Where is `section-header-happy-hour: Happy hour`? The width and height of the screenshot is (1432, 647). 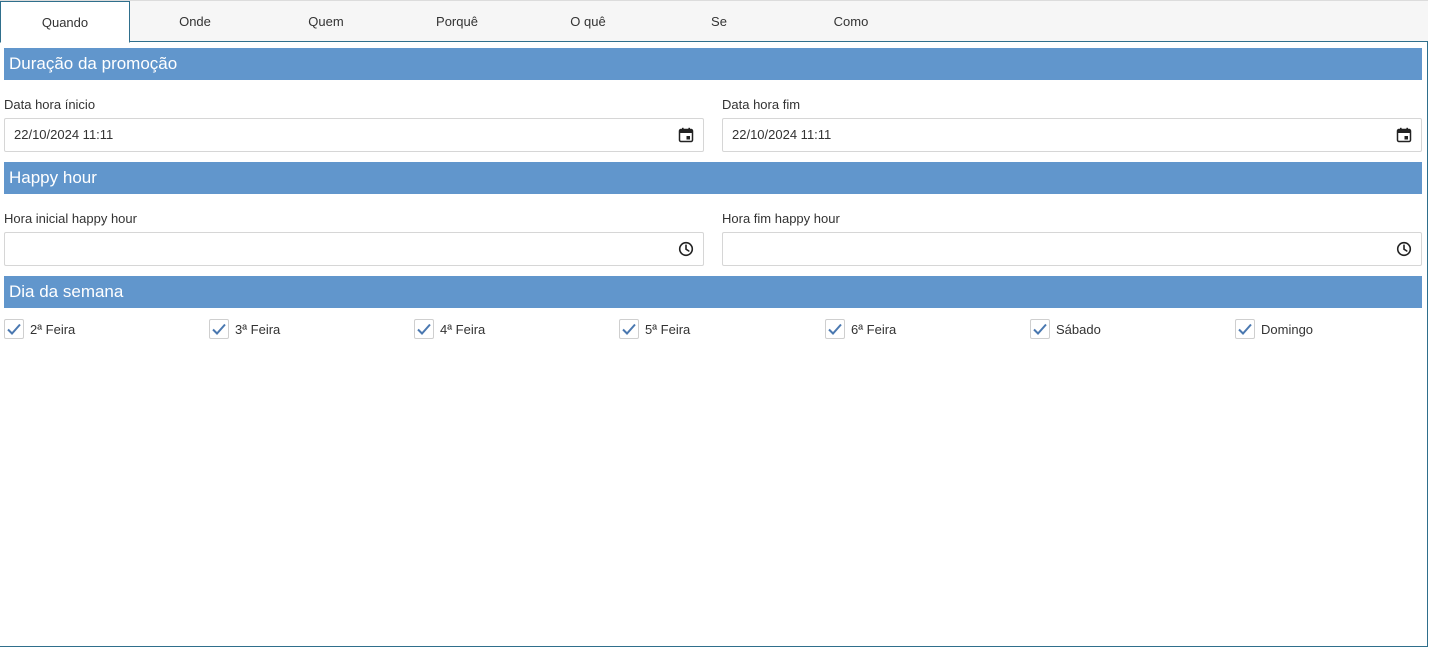 section-header-happy-hour: Happy hour is located at coordinates (713, 178).